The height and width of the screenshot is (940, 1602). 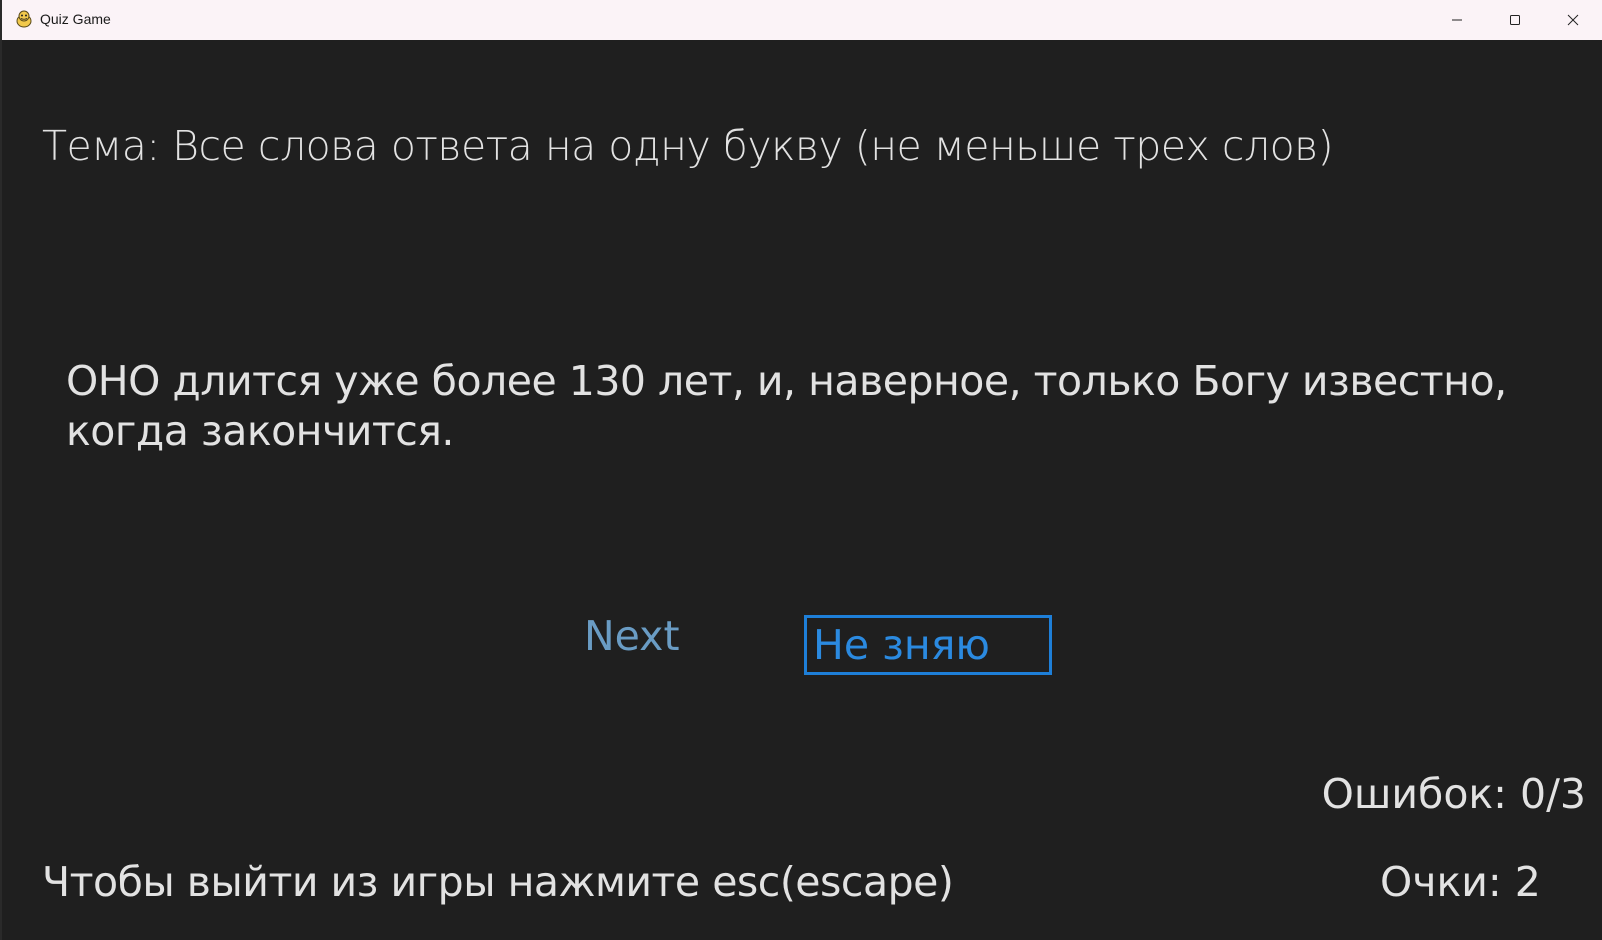 I want to click on exit-hint: Чтобы выйти из игры нажмите esc(escape), so click(x=498, y=882).